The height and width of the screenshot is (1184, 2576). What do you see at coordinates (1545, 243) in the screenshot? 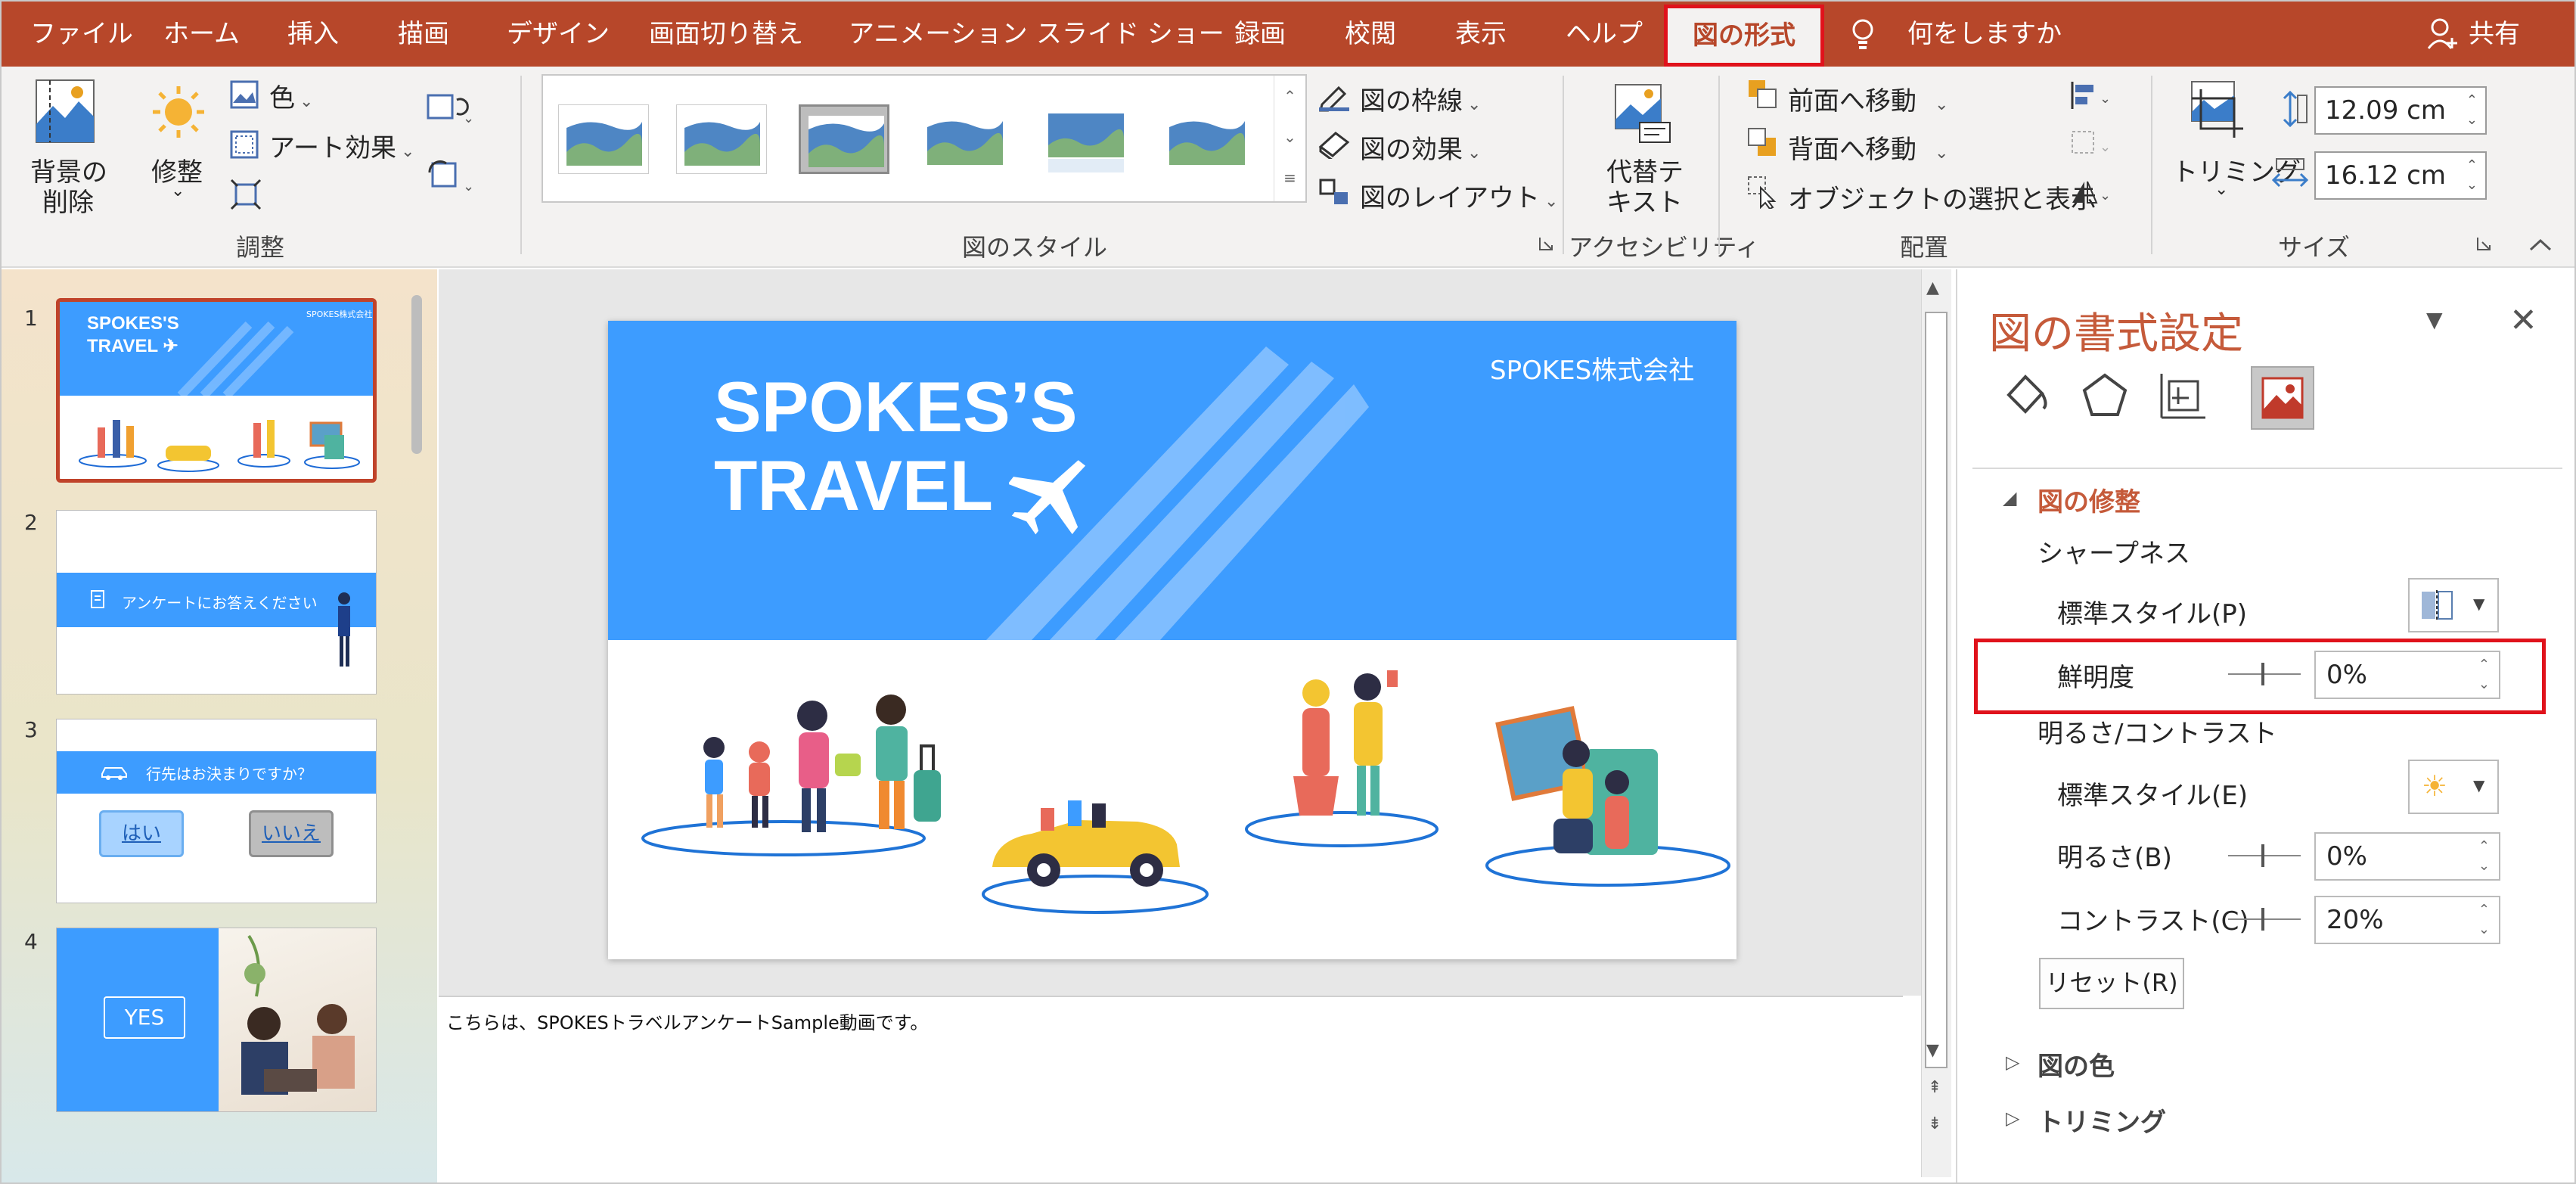
I see `styles-dialog-launcher-icon` at bounding box center [1545, 243].